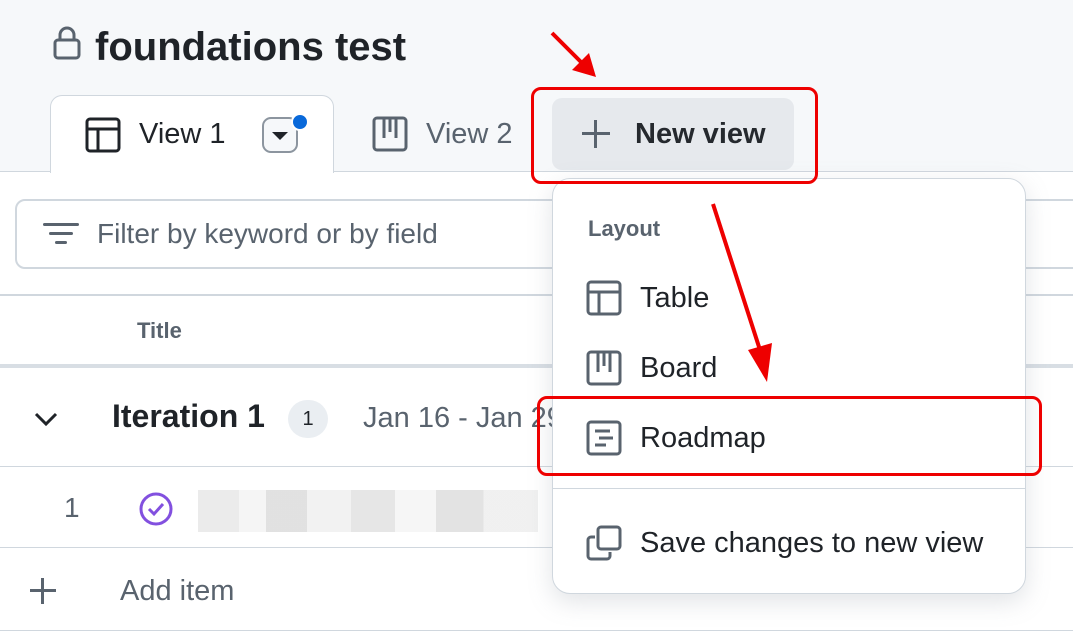 This screenshot has height=633, width=1073. I want to click on menu-divider, so click(789, 488).